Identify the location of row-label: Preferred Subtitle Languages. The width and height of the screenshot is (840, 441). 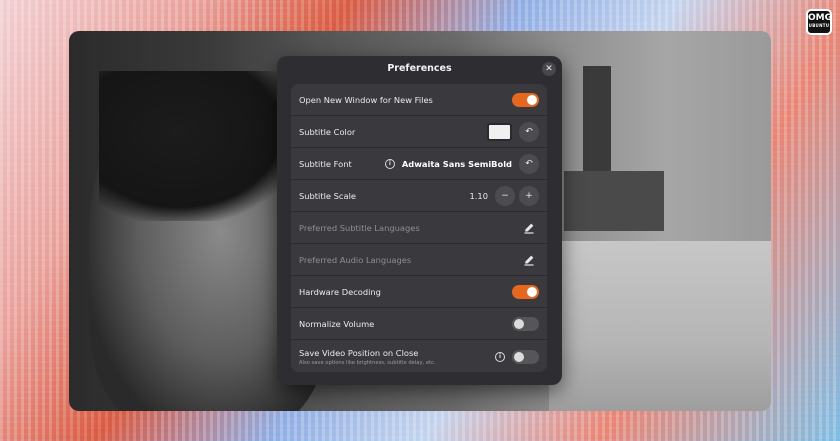
(359, 227).